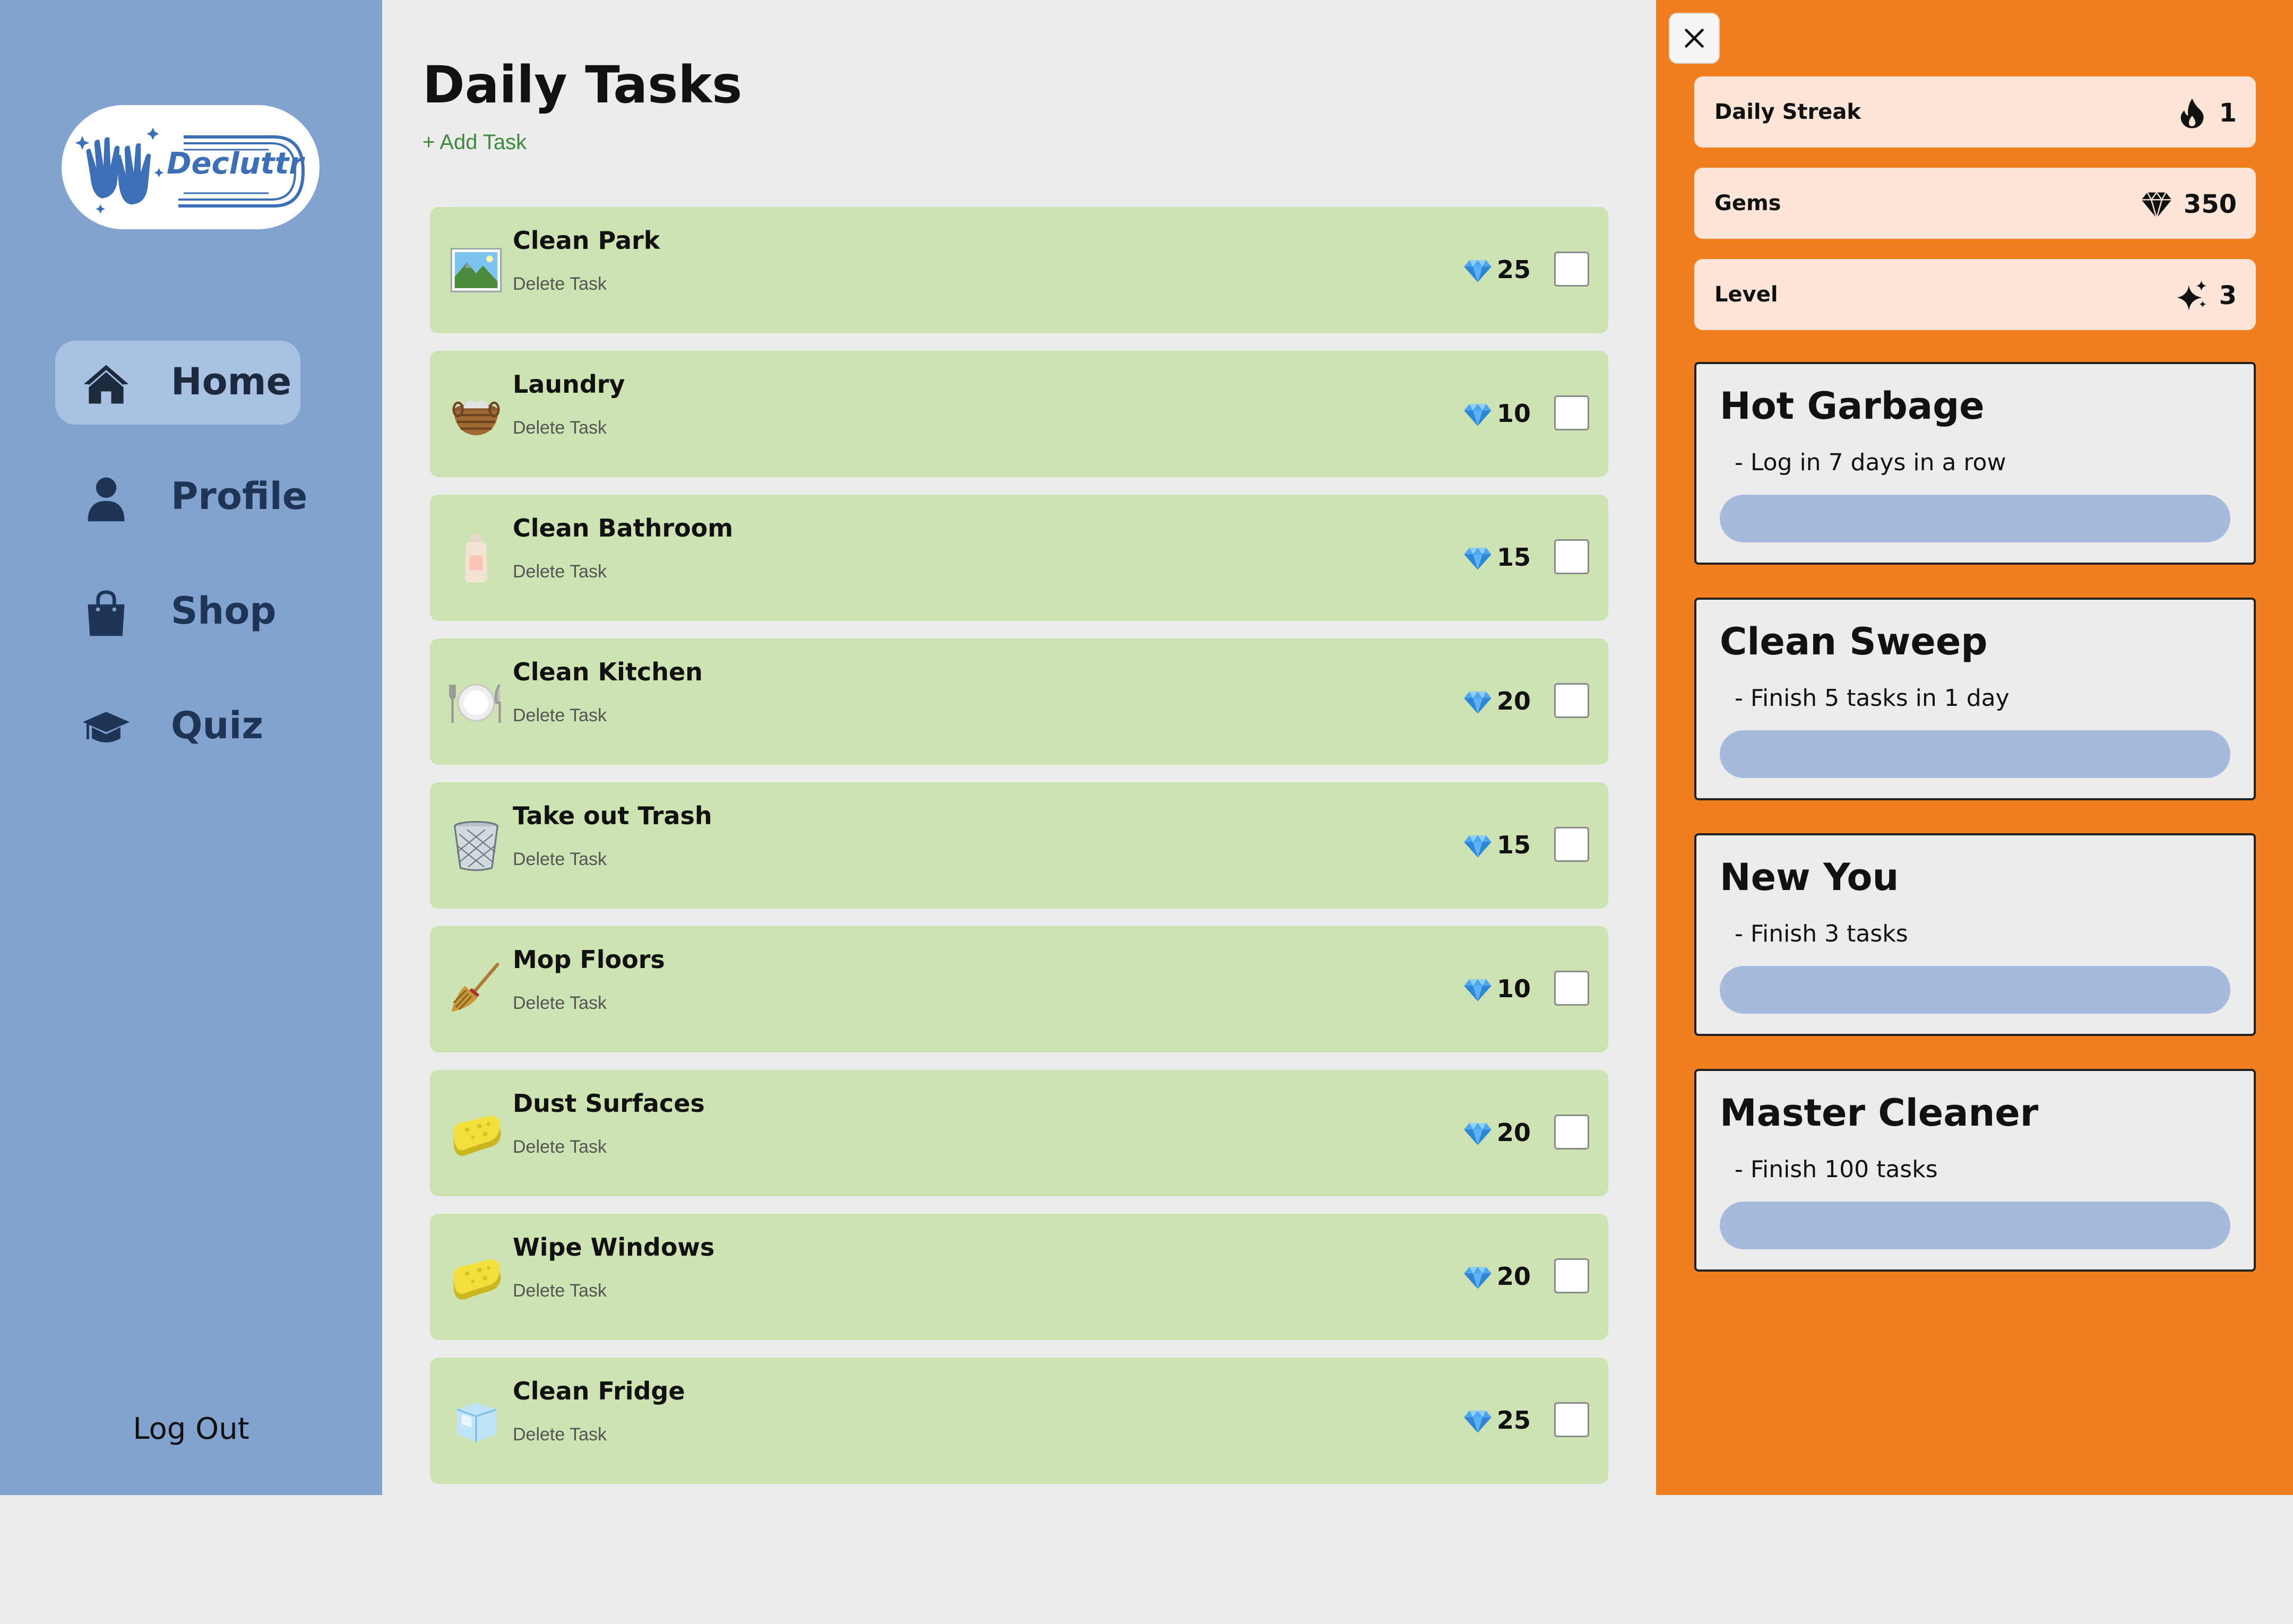 The height and width of the screenshot is (1624, 2293). What do you see at coordinates (475, 987) in the screenshot?
I see `broom-icon` at bounding box center [475, 987].